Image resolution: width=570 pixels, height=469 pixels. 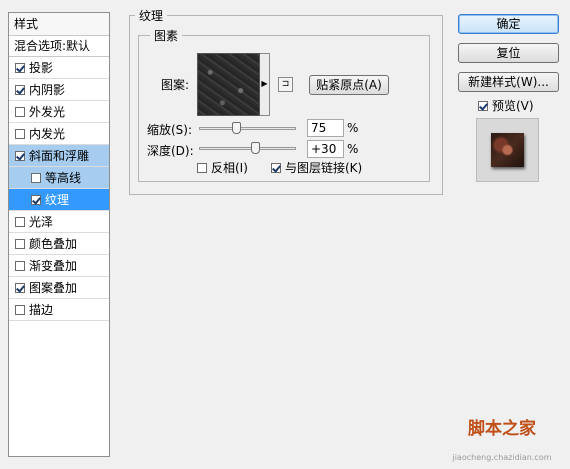 I want to click on style-item: 外发光, so click(x=59, y=112).